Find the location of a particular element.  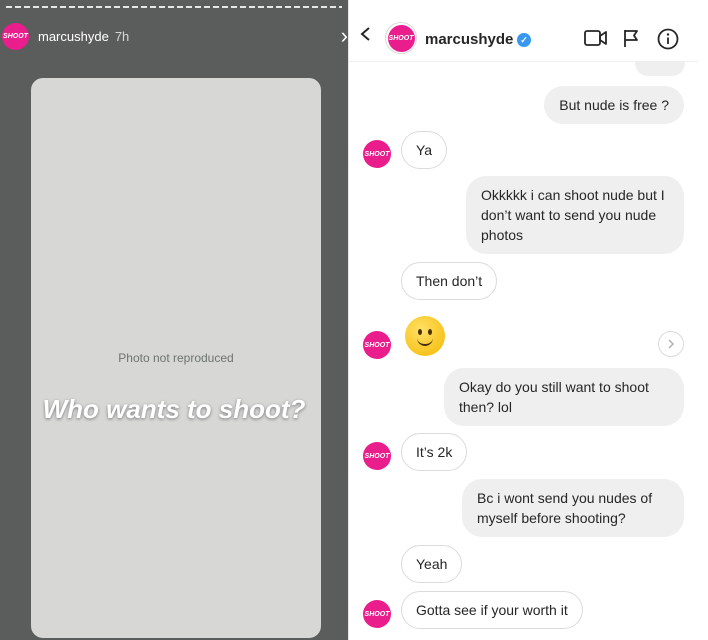

story-avatar: SHOOT is located at coordinates (15, 36).